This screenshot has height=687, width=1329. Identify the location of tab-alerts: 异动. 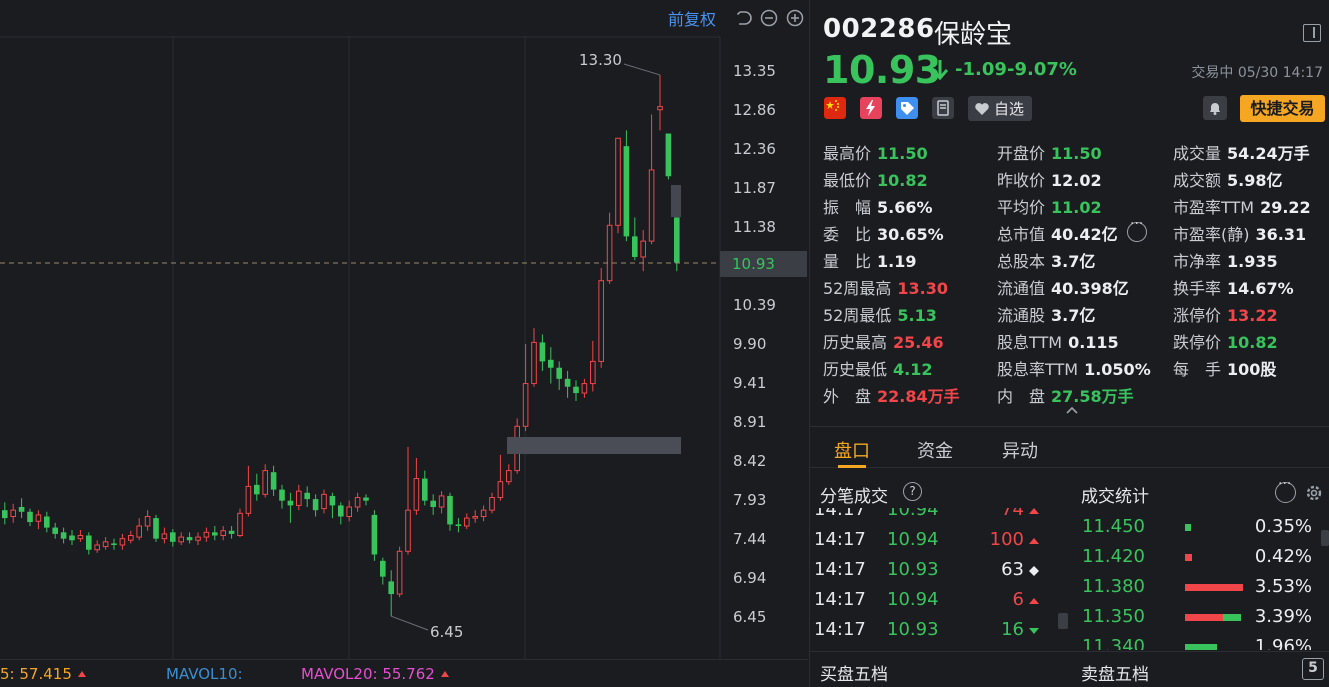
(1020, 450).